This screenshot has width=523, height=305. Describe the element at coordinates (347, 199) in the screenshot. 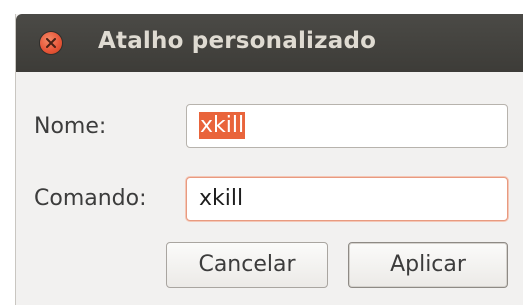

I see `command-field: xkill` at that location.